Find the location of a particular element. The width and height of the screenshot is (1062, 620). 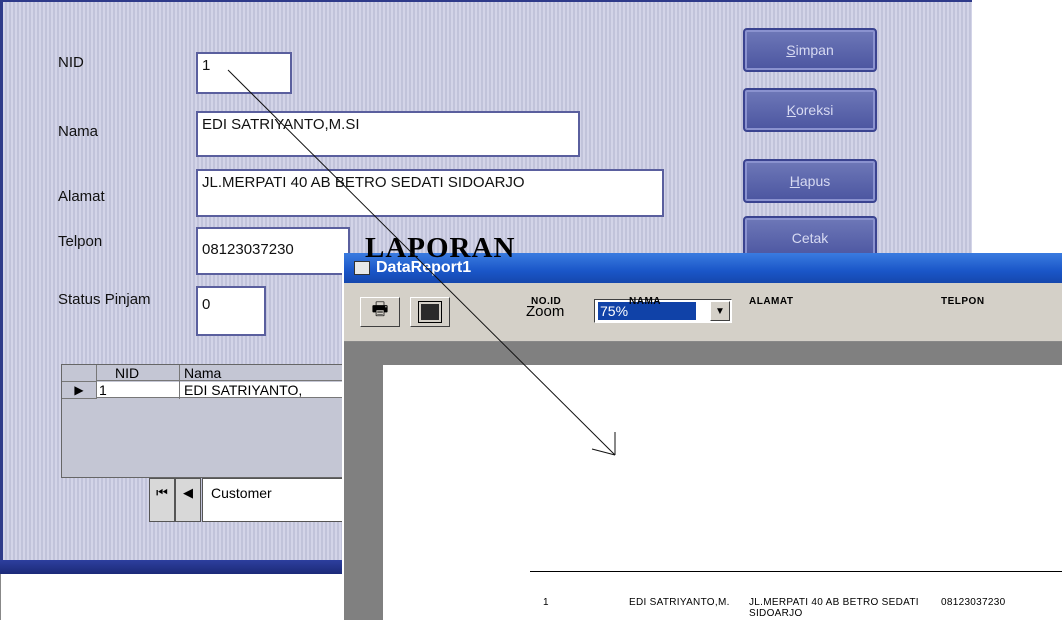

simpan-label: impan is located at coordinates (814, 50).